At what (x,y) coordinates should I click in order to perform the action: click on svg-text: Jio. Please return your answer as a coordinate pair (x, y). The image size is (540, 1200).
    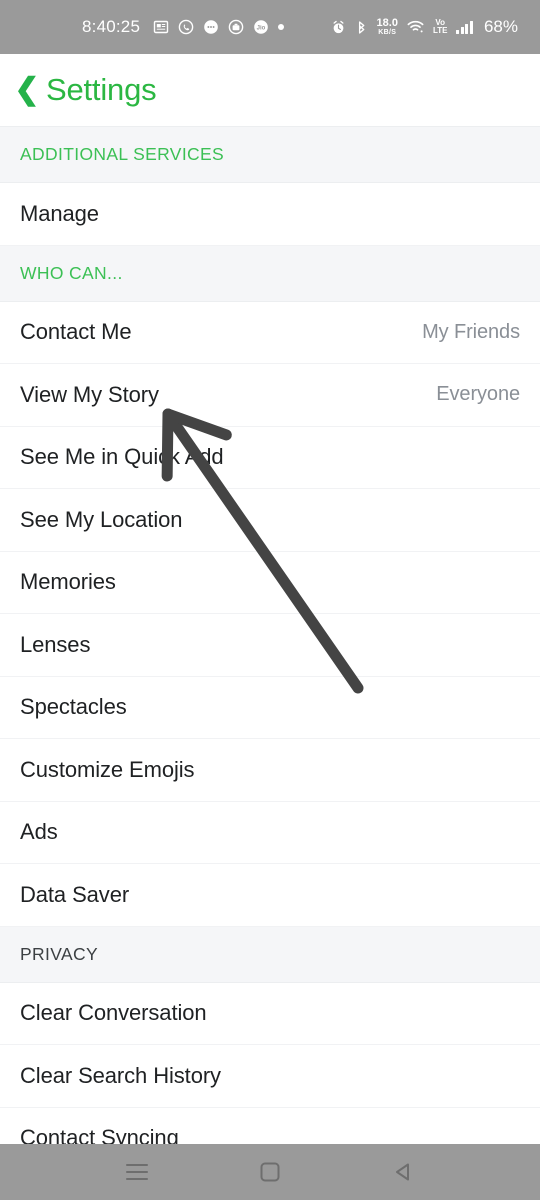
    Looking at the image, I should click on (261, 29).